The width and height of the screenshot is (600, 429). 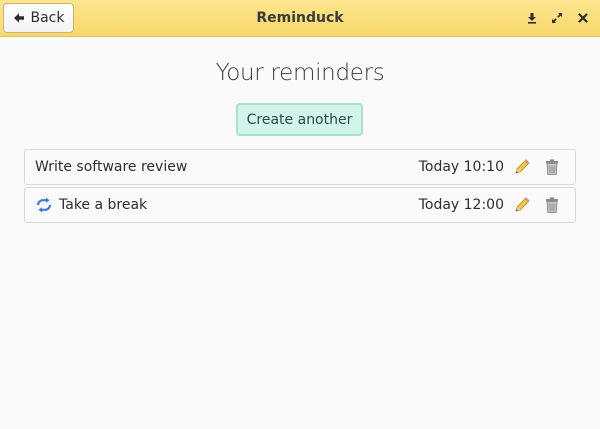 I want to click on window-title: Reminduck, so click(x=300, y=18).